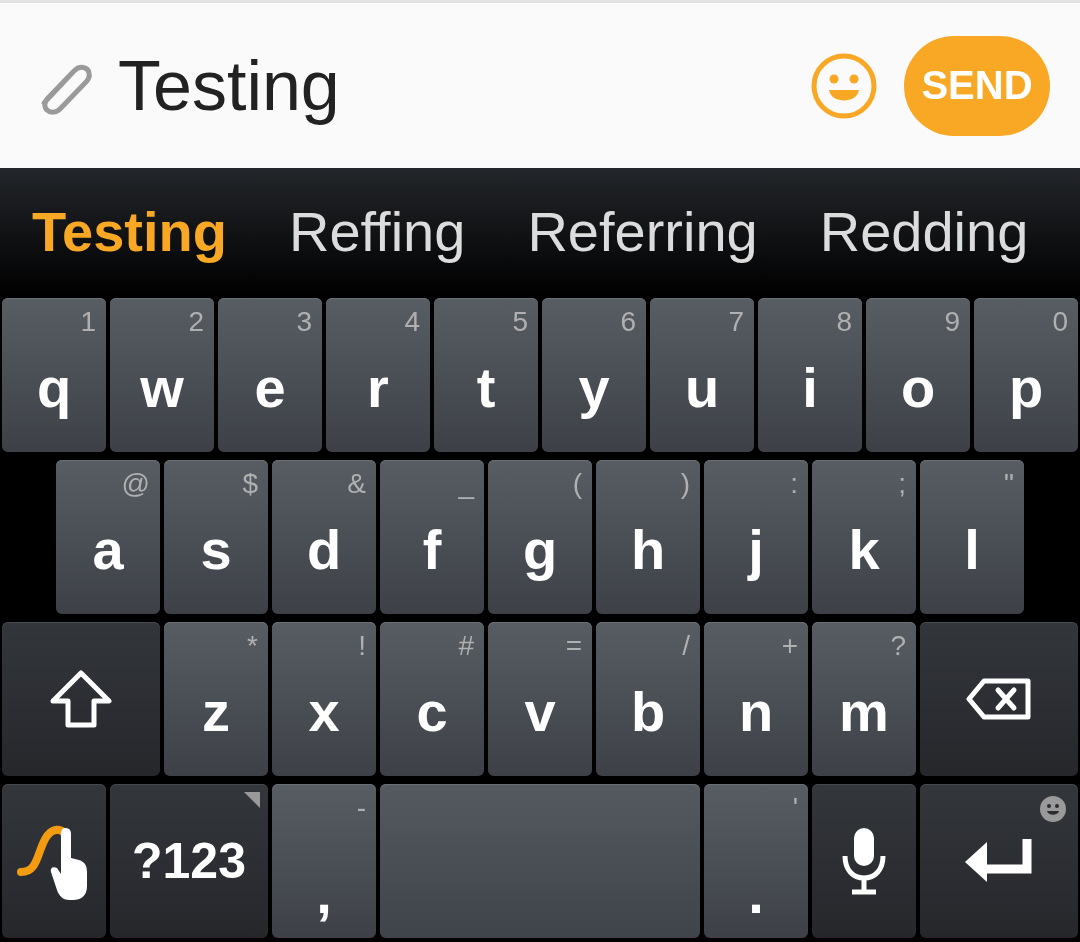 This screenshot has width=1080, height=942. Describe the element at coordinates (464, 85) in the screenshot. I see `message-input: Testing` at that location.